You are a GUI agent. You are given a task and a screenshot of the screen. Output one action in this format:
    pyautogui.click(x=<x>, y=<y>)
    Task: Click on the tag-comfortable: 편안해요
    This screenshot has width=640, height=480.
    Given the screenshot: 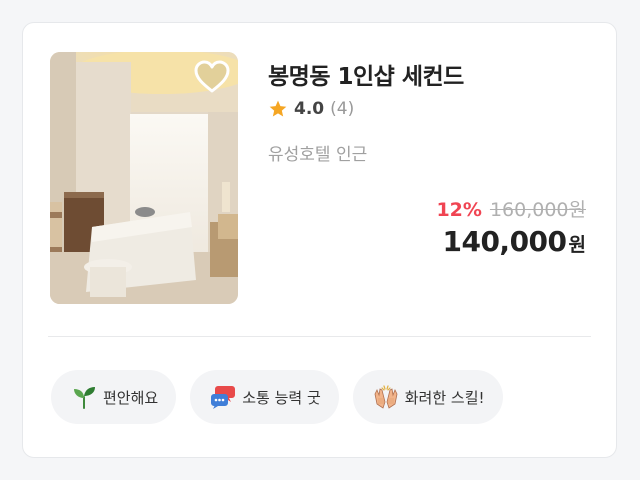 What is the action you would take?
    pyautogui.click(x=114, y=397)
    